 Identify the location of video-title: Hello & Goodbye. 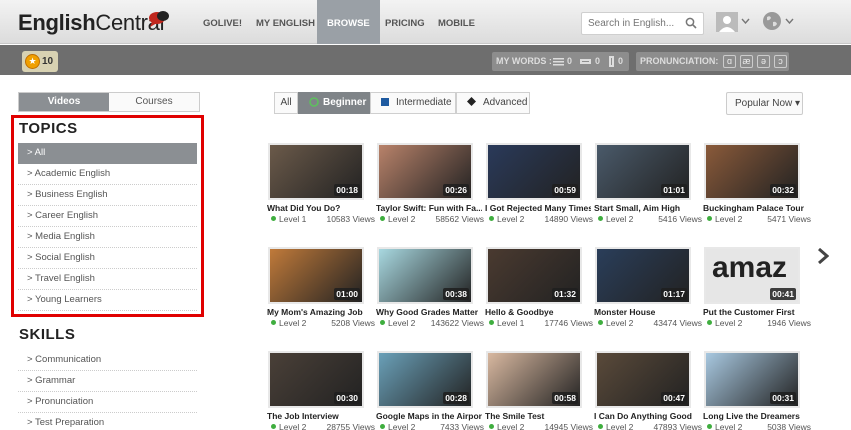
(538, 312).